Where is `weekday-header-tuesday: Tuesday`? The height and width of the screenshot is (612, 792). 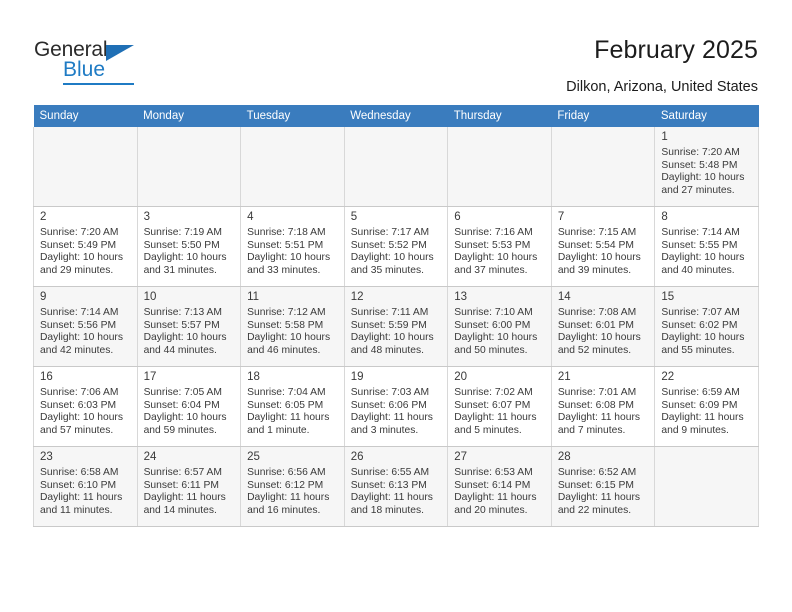 weekday-header-tuesday: Tuesday is located at coordinates (292, 116).